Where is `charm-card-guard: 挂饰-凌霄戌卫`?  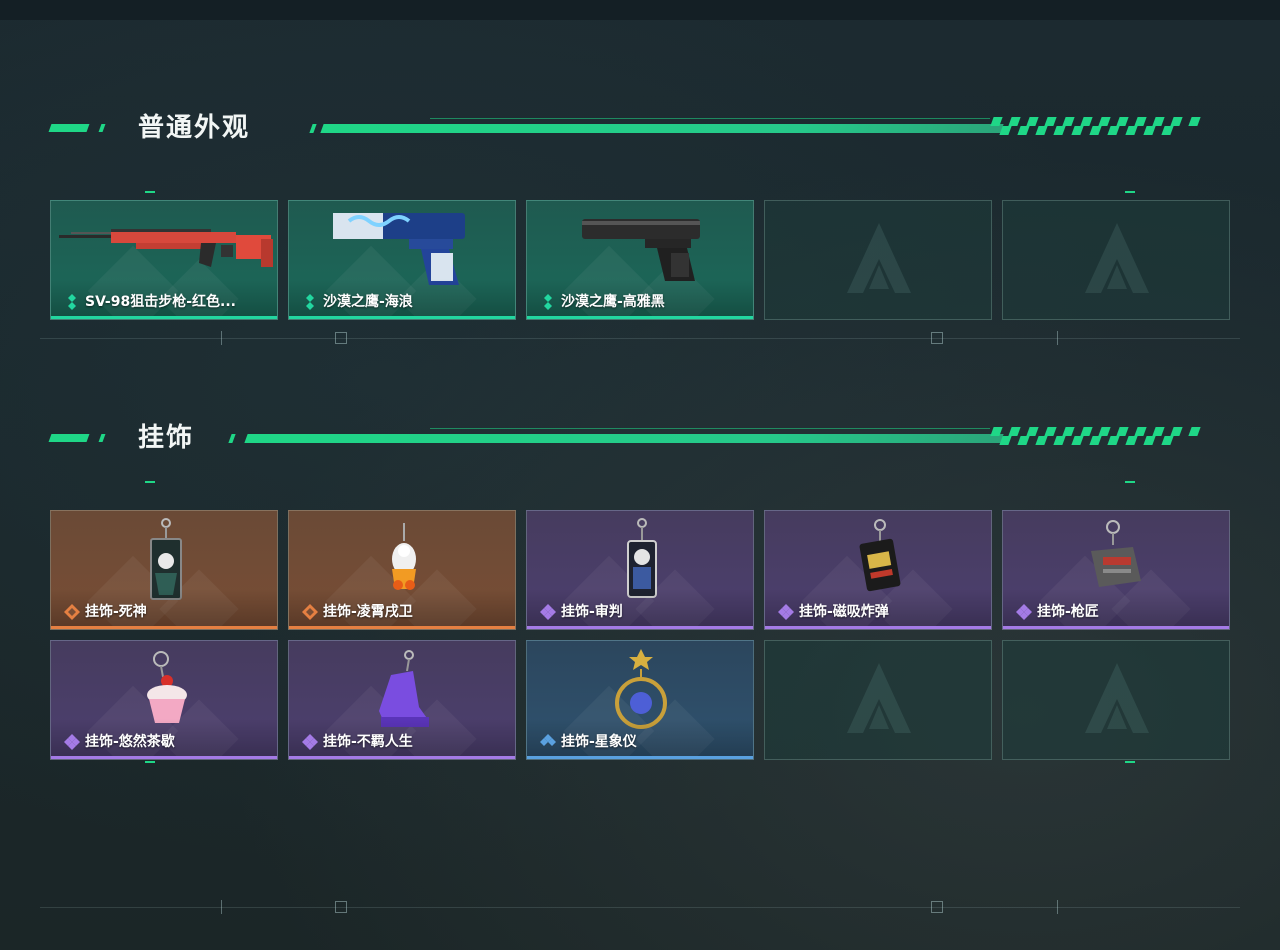 charm-card-guard: 挂饰-凌霄戌卫 is located at coordinates (402, 570).